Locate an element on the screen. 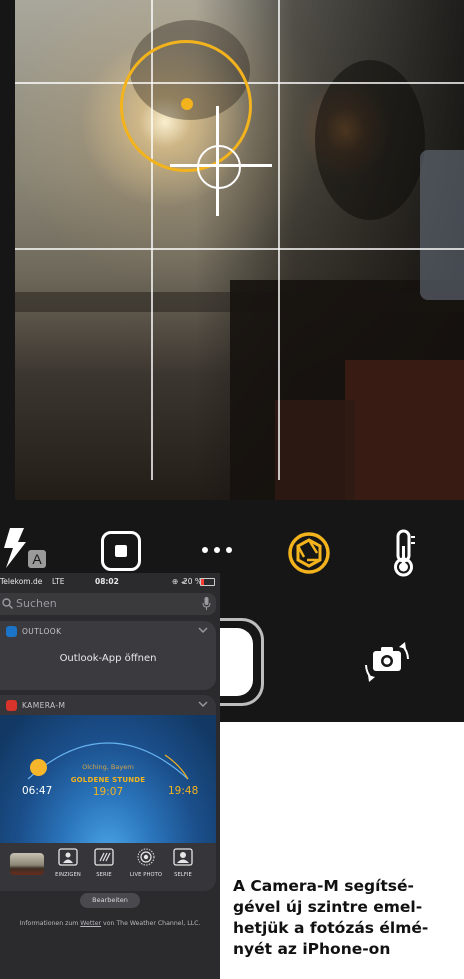 The width and height of the screenshot is (464, 979). mode-burst: SERIE is located at coordinates (104, 868).